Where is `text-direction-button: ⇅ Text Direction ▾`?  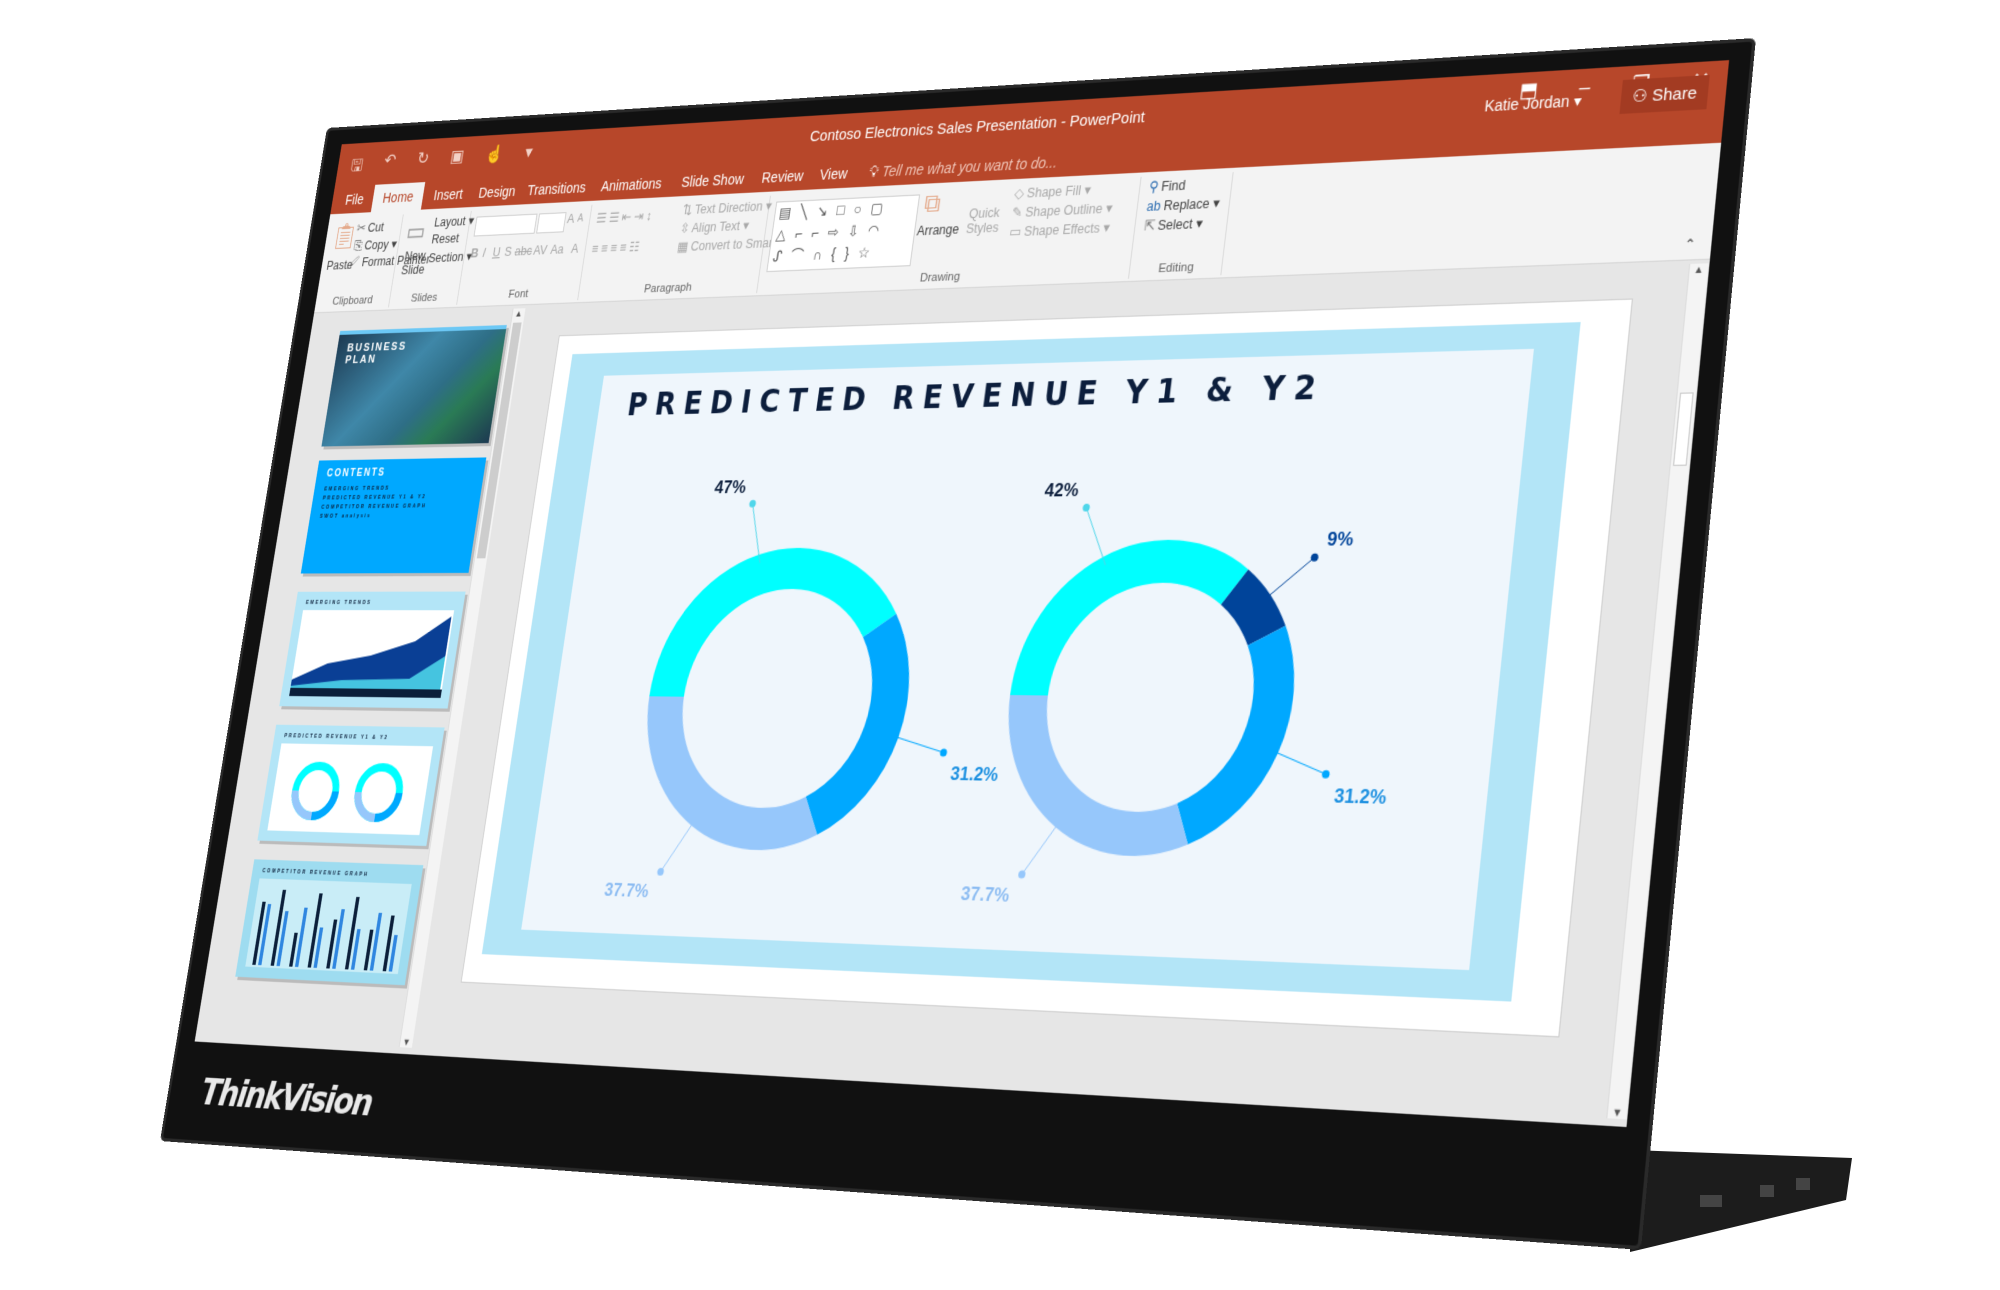 text-direction-button: ⇅ Text Direction ▾ is located at coordinates (727, 208).